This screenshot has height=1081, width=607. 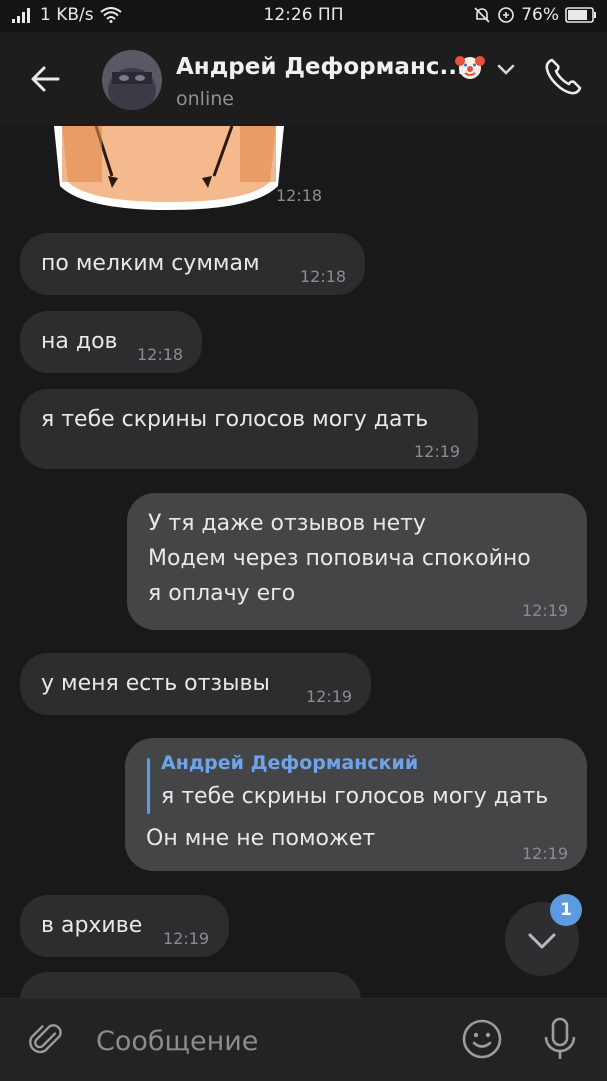 I want to click on incoming-message: на дов 12:18, so click(x=111, y=342).